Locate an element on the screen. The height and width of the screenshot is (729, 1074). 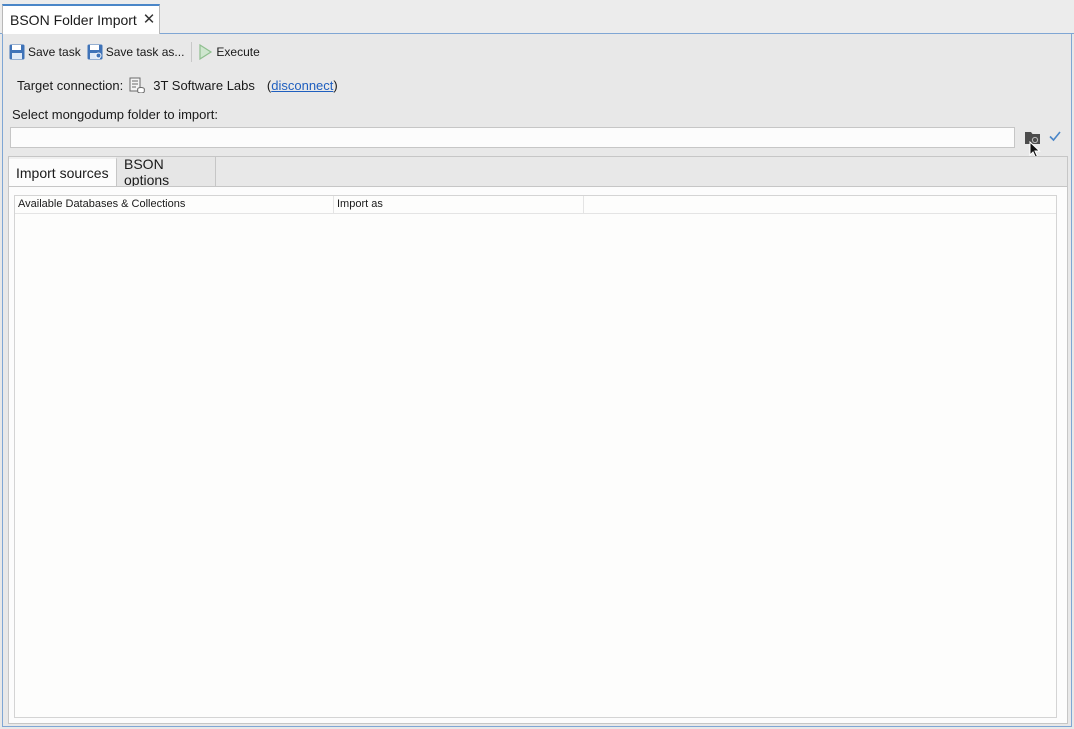
disconnect-link: disconnect is located at coordinates (302, 85).